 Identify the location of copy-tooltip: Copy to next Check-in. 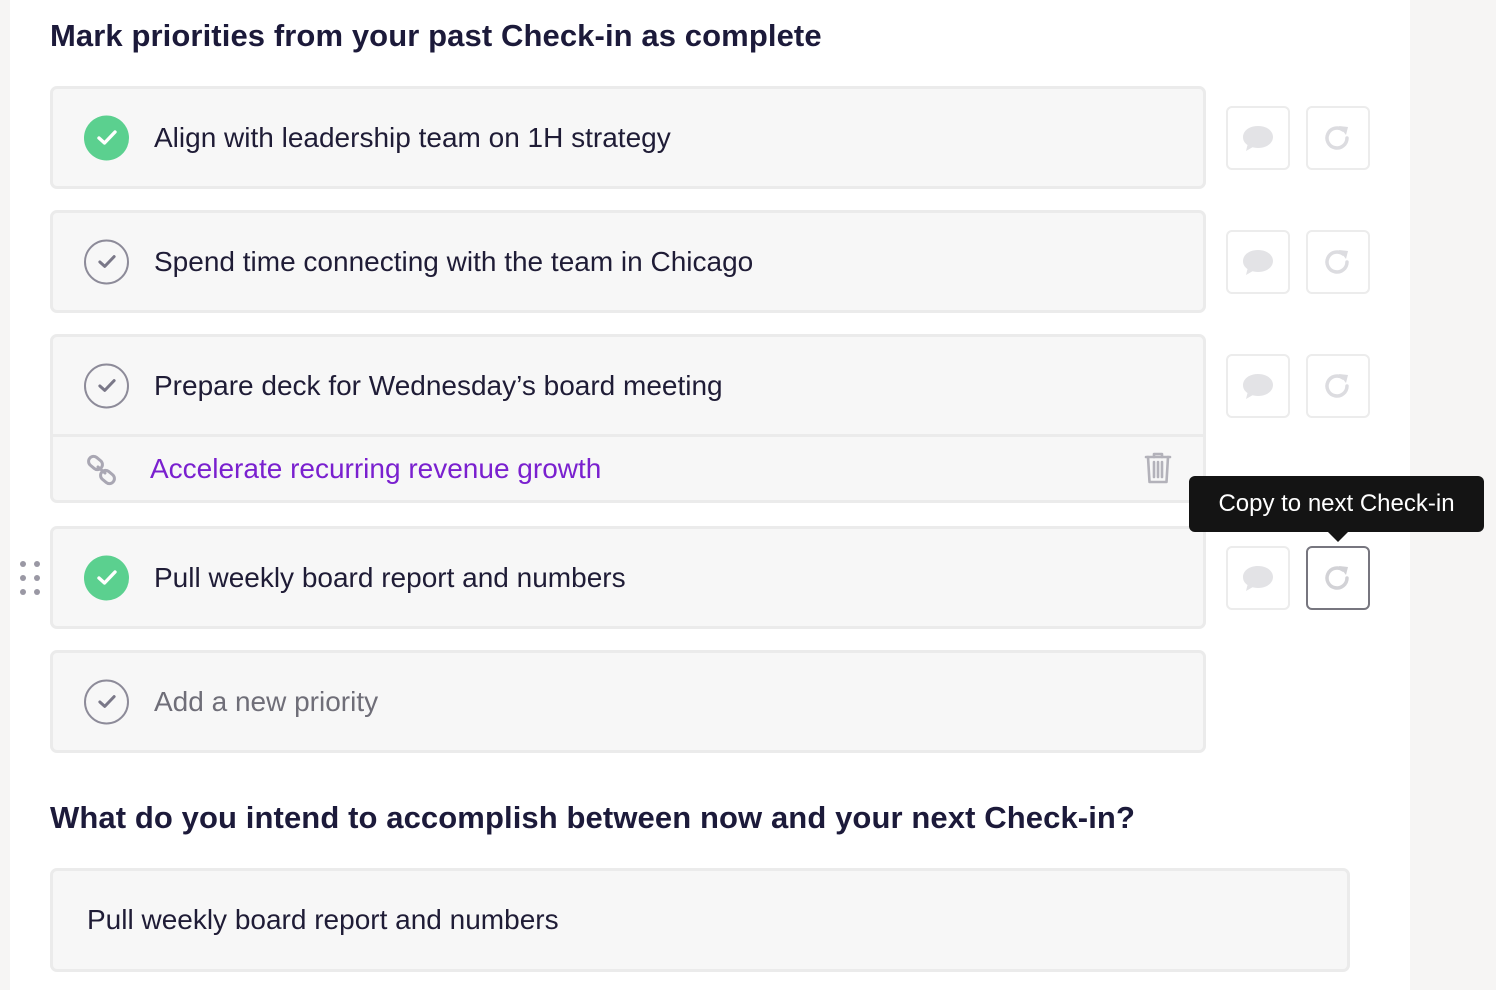
(1336, 509).